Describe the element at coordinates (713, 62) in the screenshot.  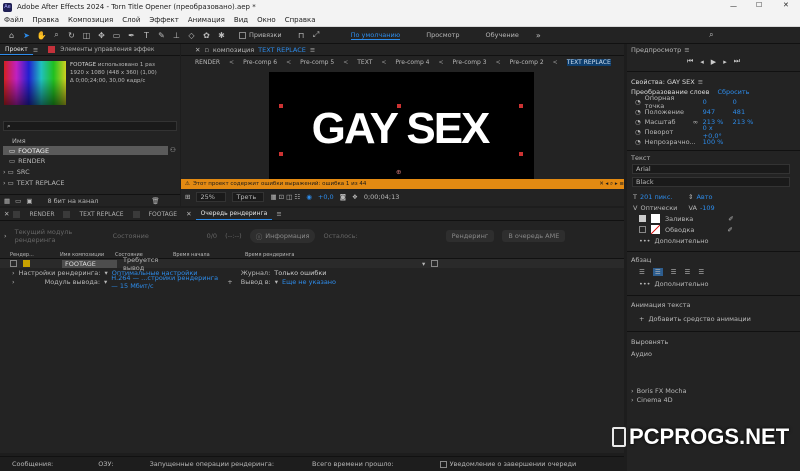
I see `play-icon: ▶` at that location.